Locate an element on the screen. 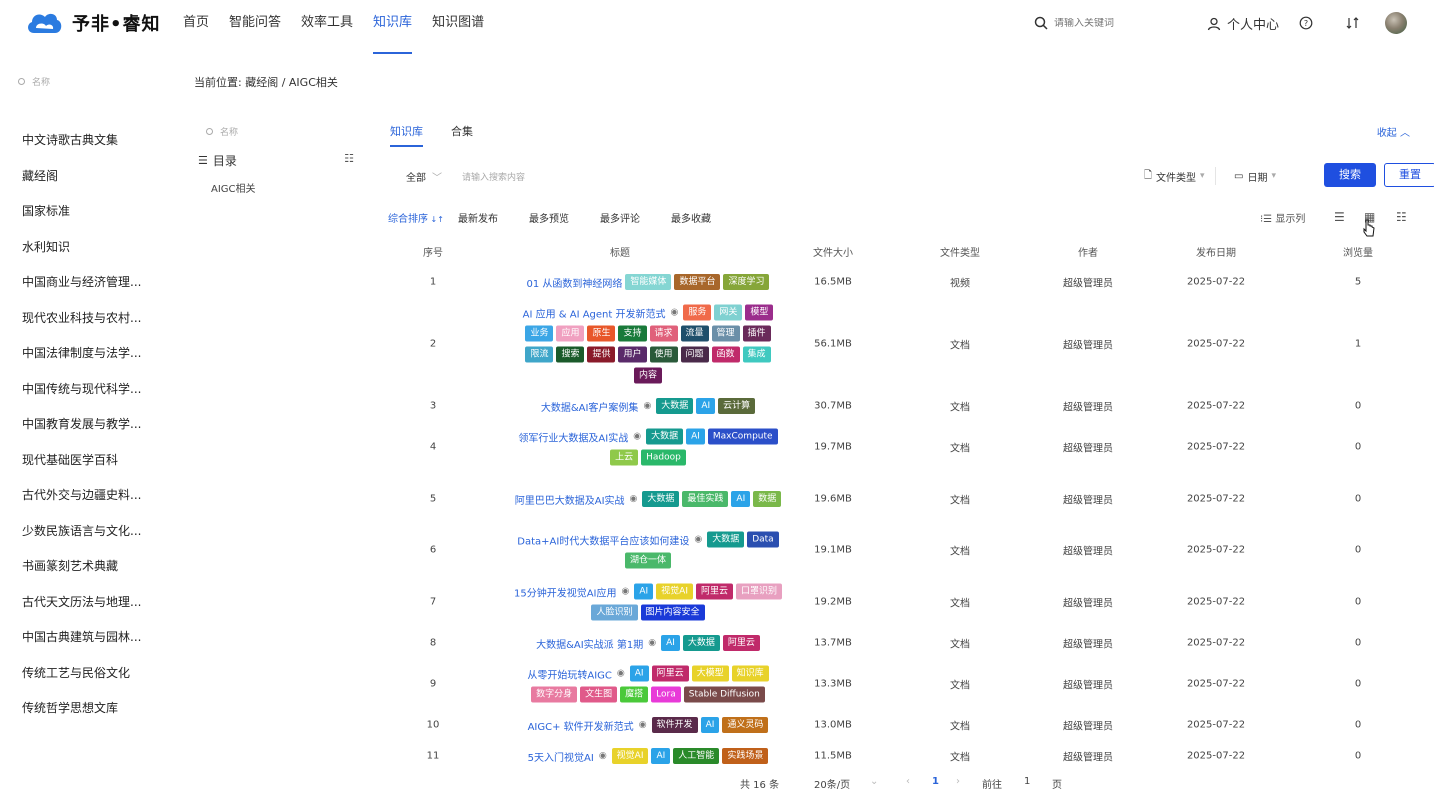 This screenshot has width=1434, height=801. tag: 文生图 is located at coordinates (599, 694).